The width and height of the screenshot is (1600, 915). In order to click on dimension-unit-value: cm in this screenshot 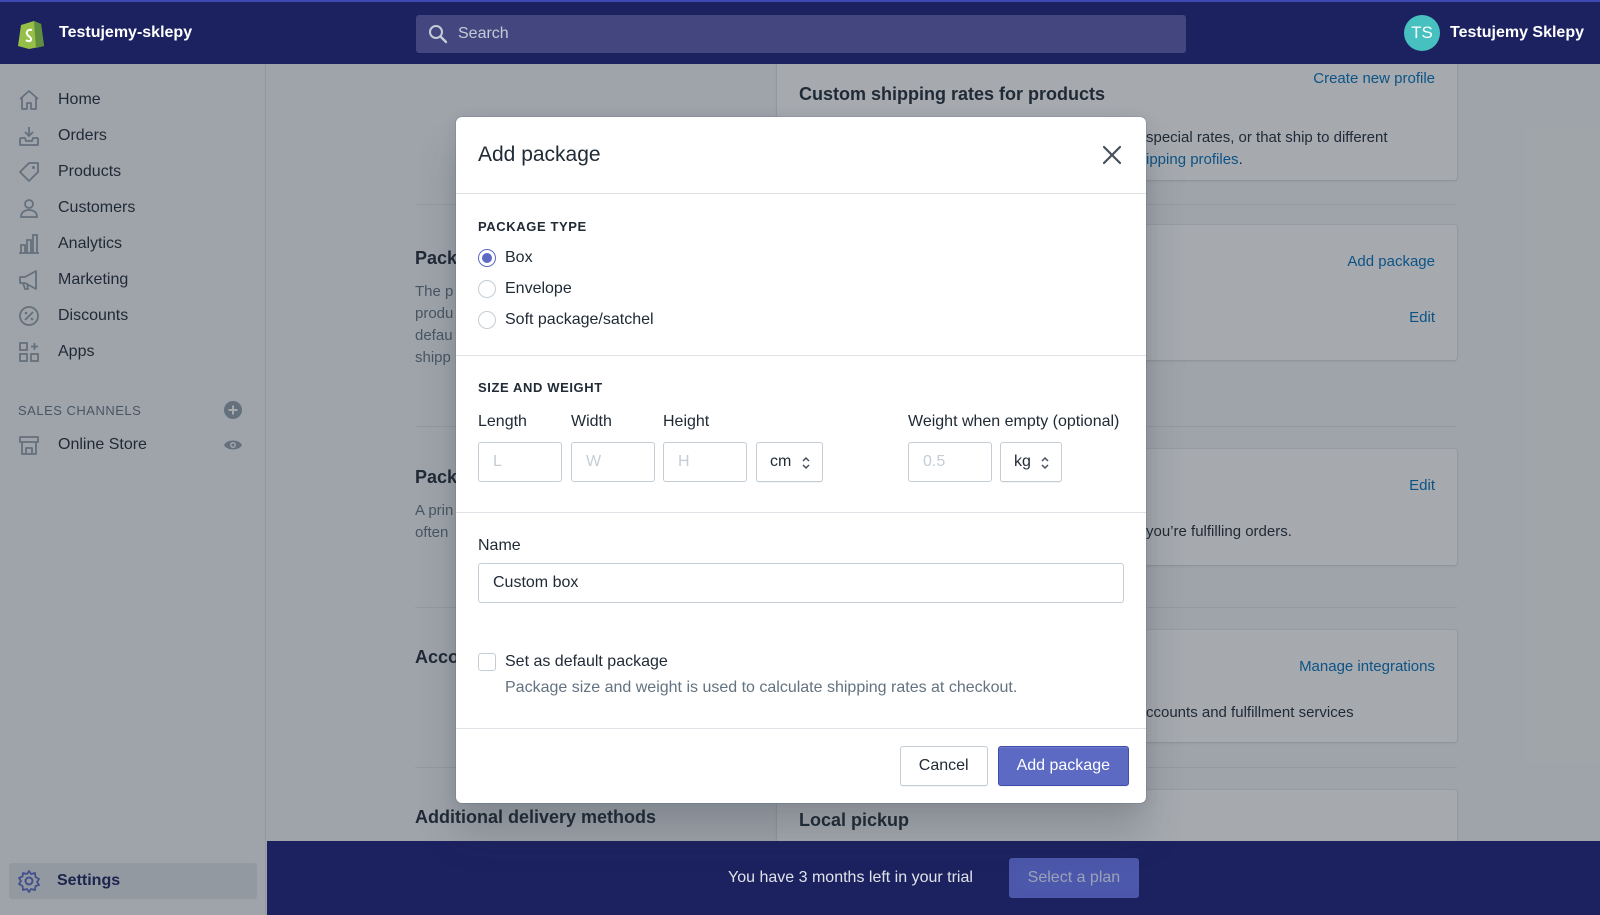, I will do `click(781, 461)`.